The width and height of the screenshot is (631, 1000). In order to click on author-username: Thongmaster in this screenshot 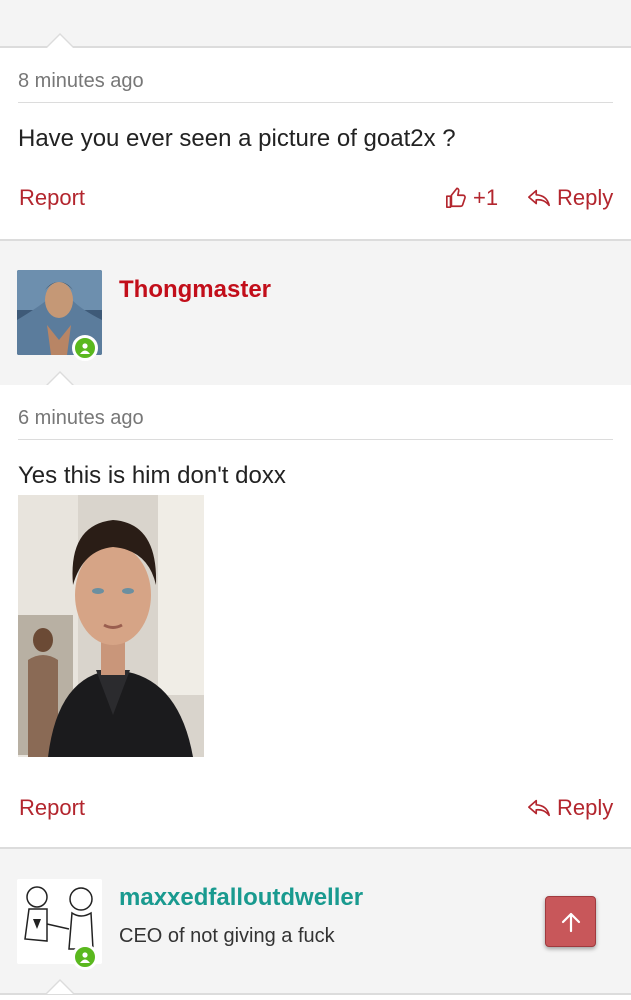, I will do `click(195, 290)`.